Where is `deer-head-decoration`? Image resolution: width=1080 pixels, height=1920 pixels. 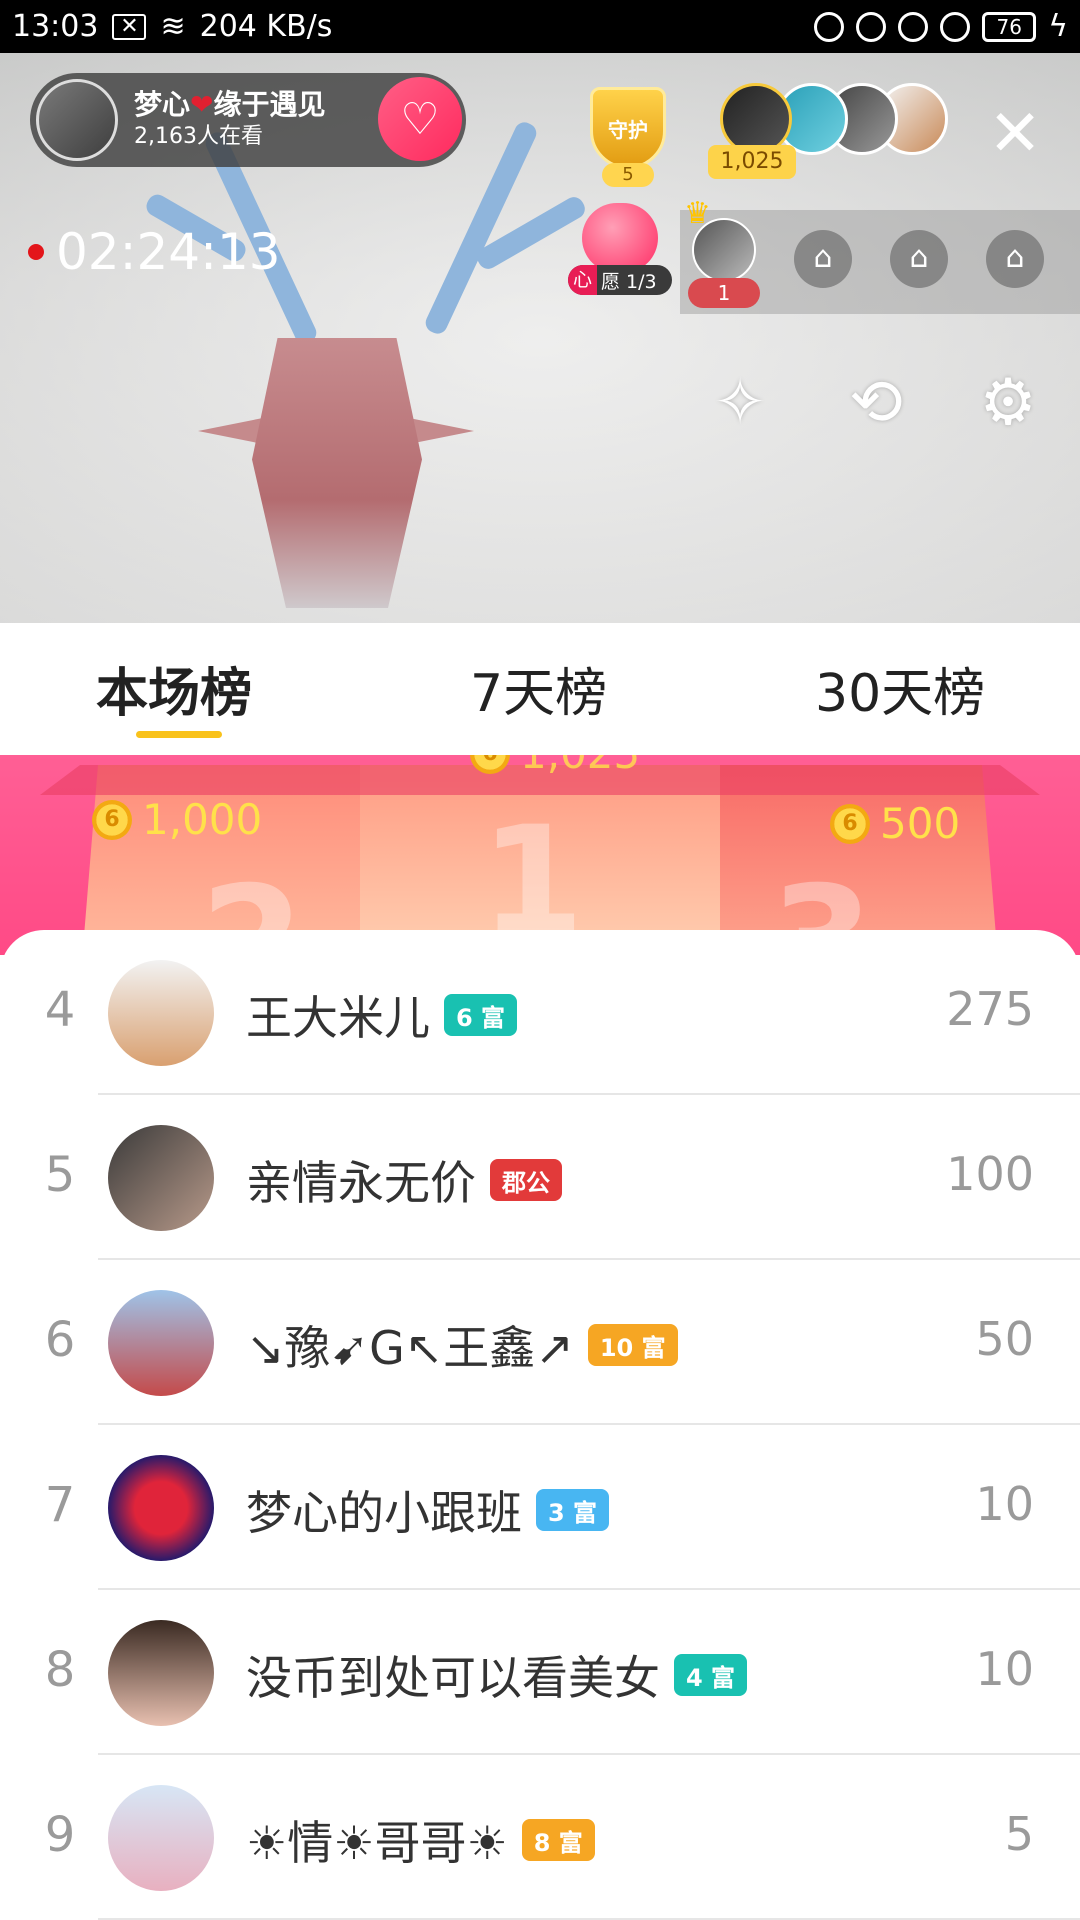 deer-head-decoration is located at coordinates (337, 473).